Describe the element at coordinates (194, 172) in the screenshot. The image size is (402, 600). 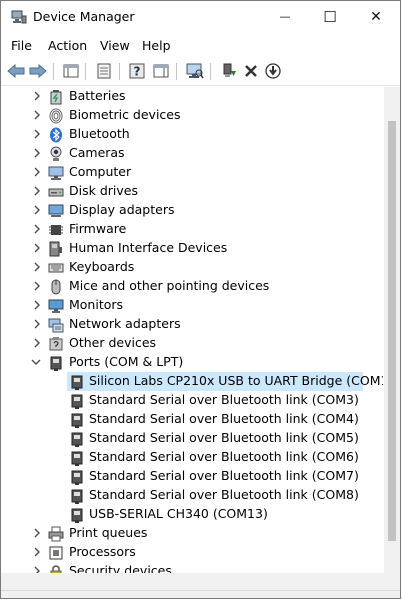
I see `tree-item-computer: Computer` at that location.